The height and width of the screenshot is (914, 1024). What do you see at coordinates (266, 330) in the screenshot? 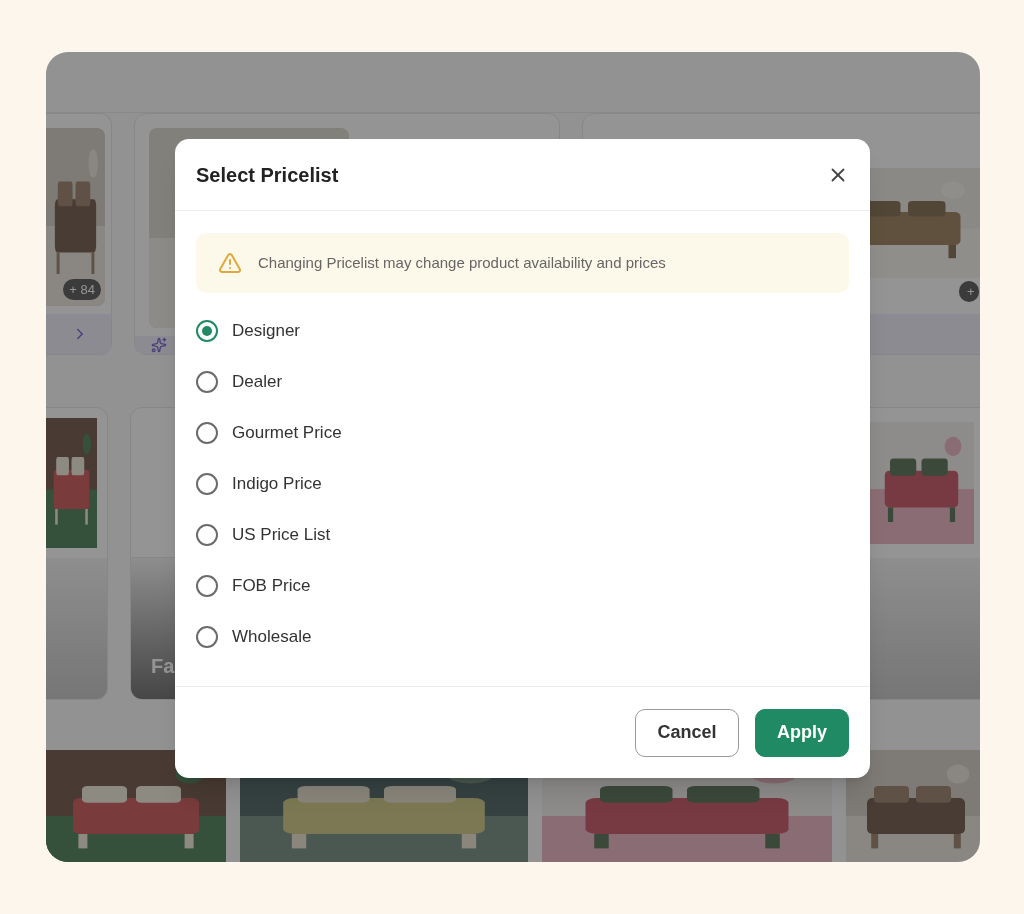
I see `option-label: Designer` at bounding box center [266, 330].